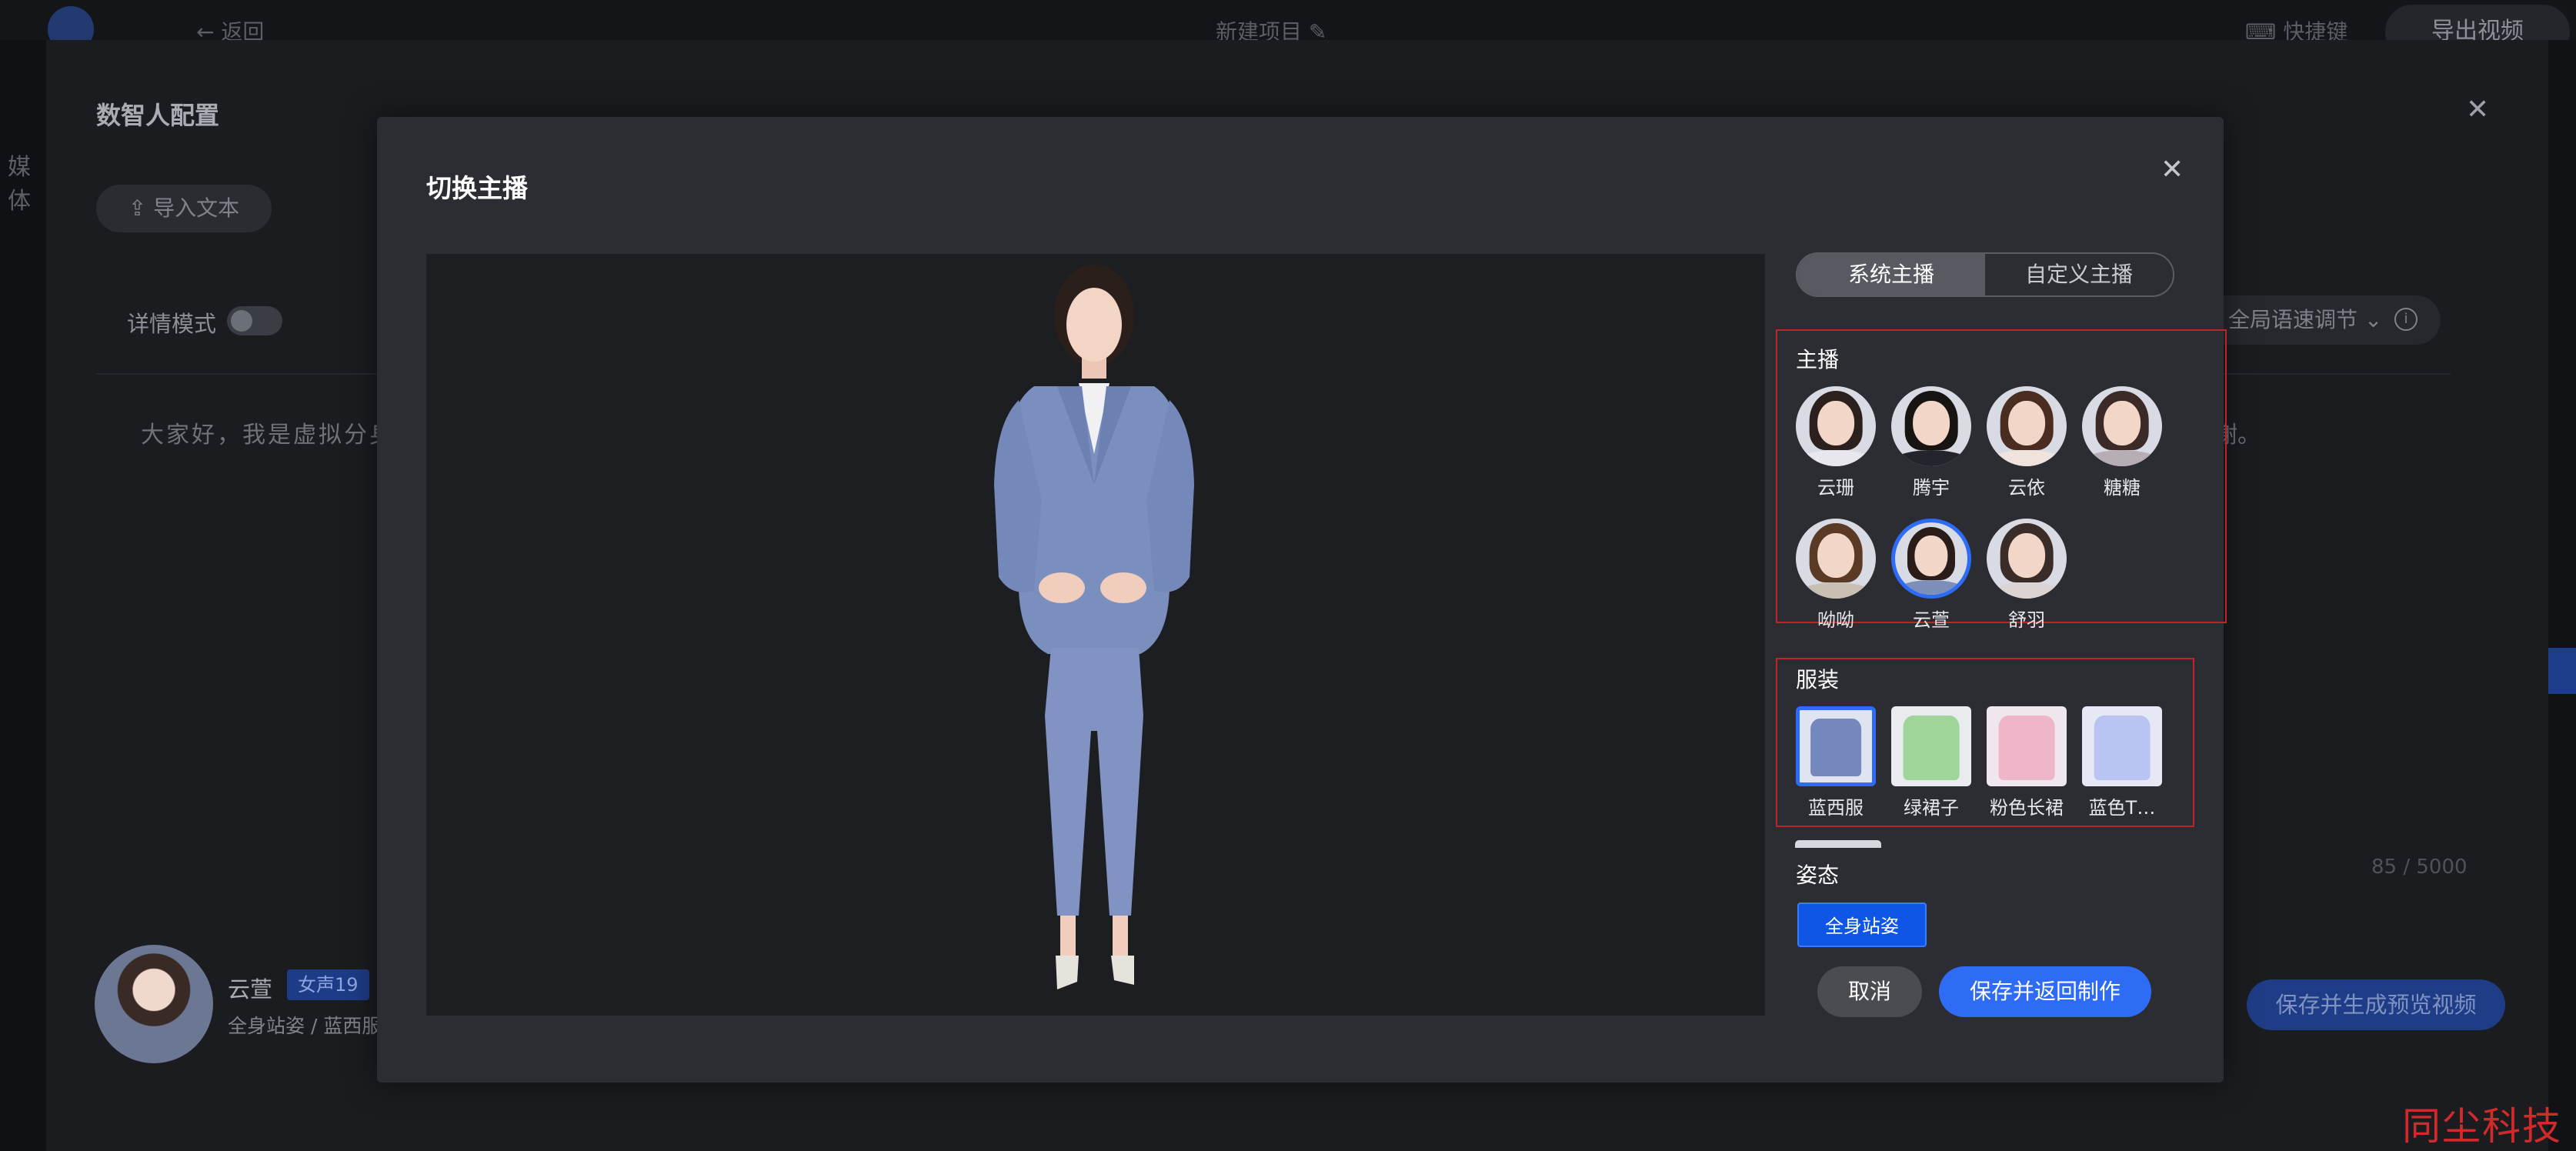 This screenshot has width=2576, height=1151. I want to click on anchor-figure, so click(1094, 627).